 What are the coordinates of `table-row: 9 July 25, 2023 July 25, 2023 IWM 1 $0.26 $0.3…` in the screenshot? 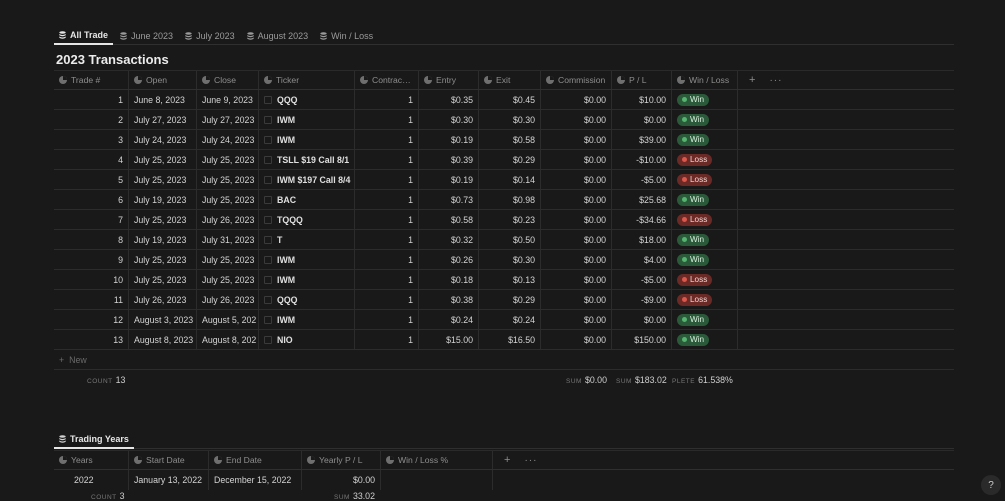 It's located at (504, 260).